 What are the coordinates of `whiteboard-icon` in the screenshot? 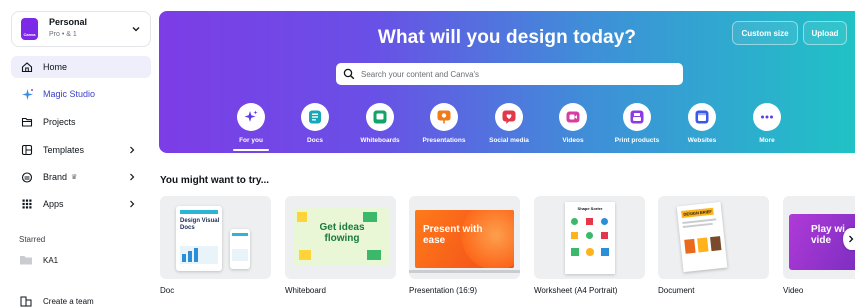 It's located at (380, 117).